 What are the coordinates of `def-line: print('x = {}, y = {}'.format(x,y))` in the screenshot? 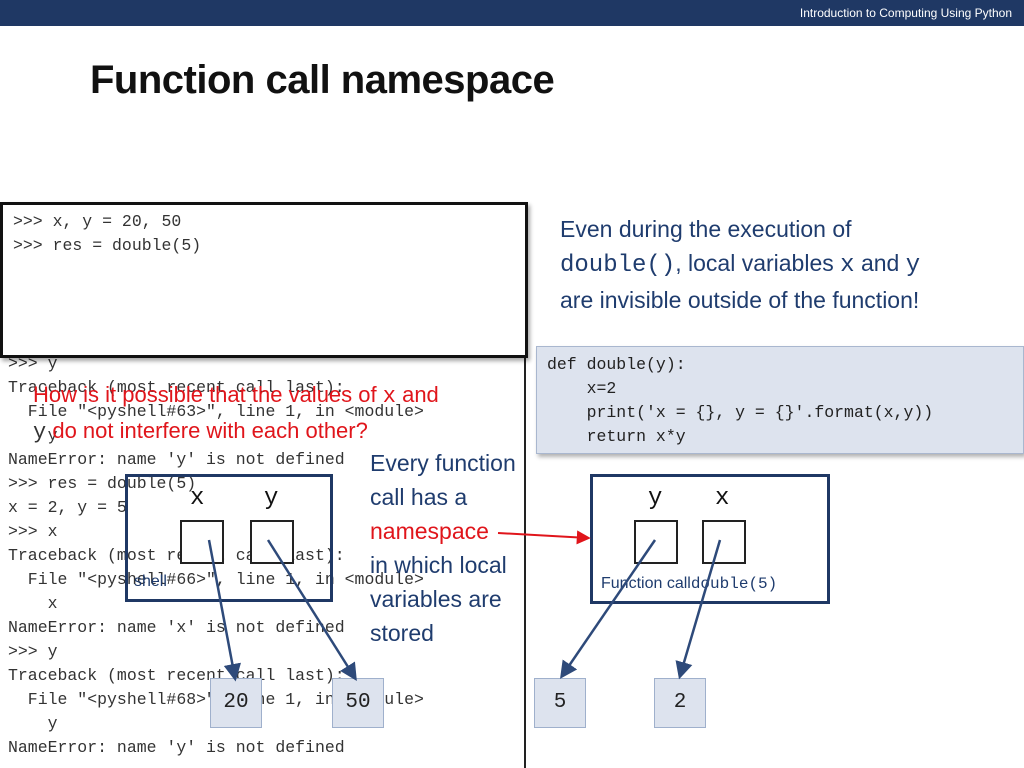 It's located at (740, 412).